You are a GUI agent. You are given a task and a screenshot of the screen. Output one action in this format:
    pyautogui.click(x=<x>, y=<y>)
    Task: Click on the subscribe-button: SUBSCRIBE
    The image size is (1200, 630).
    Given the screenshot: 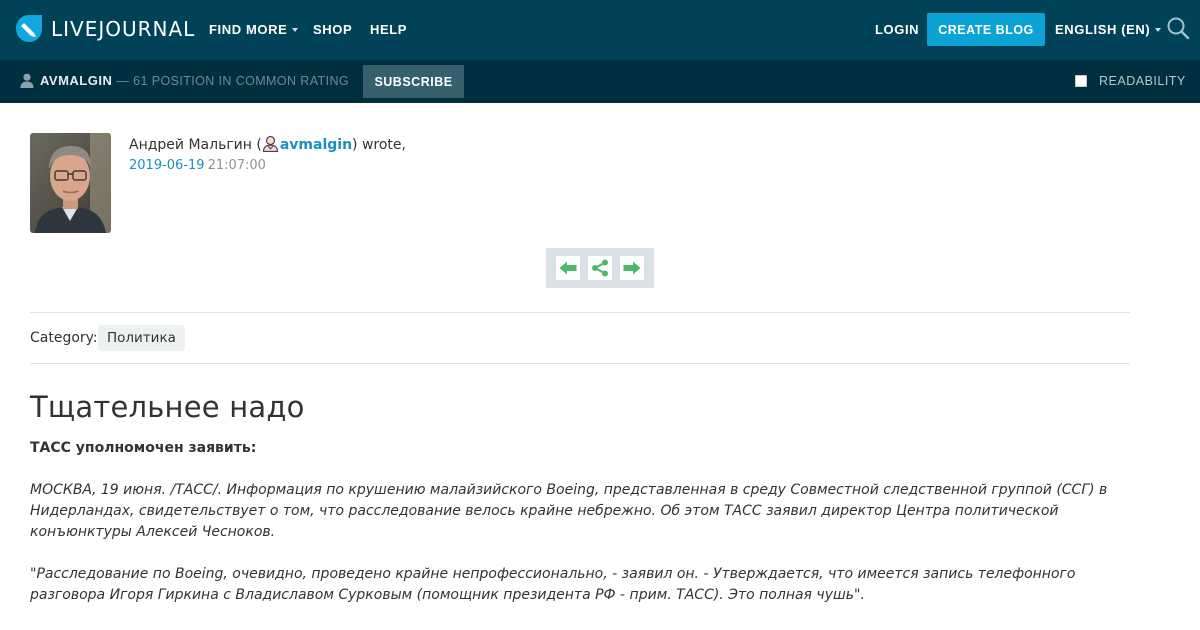 What is the action you would take?
    pyautogui.click(x=413, y=81)
    